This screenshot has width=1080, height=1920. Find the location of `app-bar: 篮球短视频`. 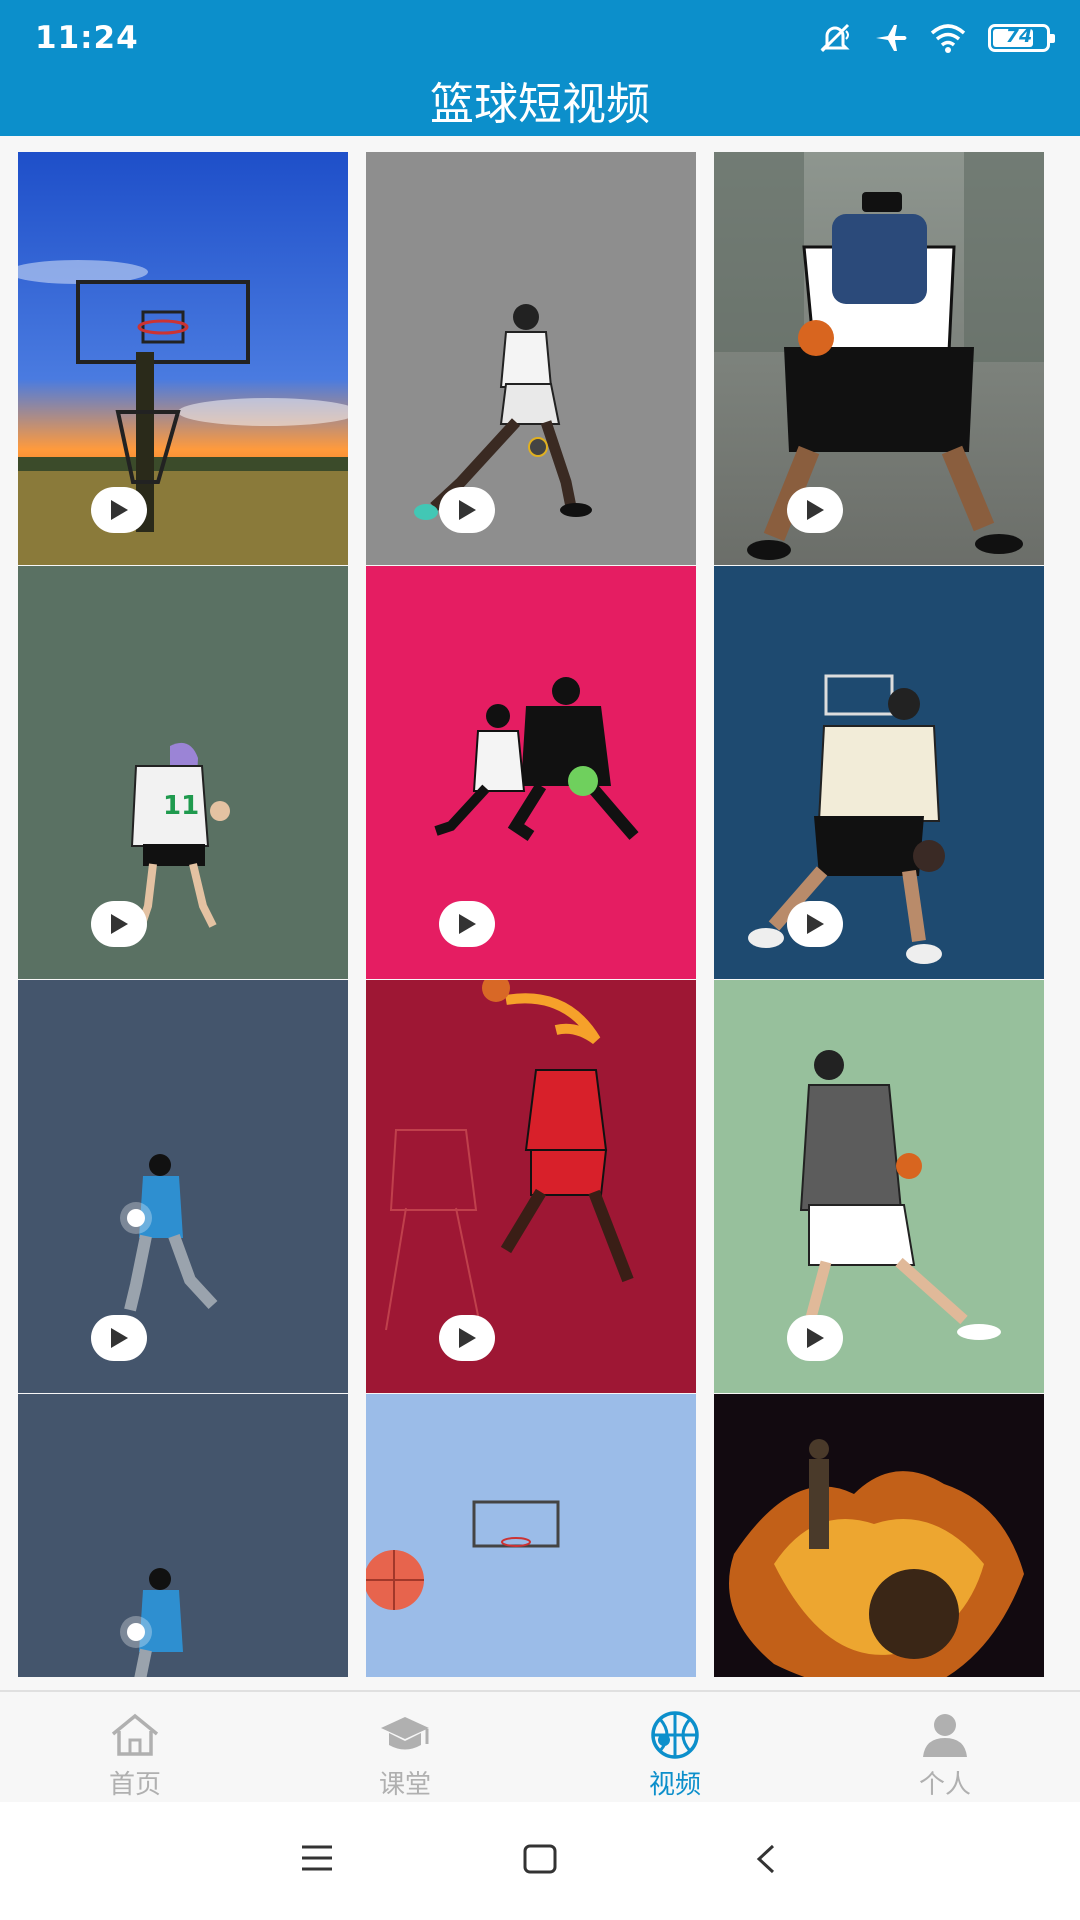

app-bar: 篮球短视频 is located at coordinates (540, 106).